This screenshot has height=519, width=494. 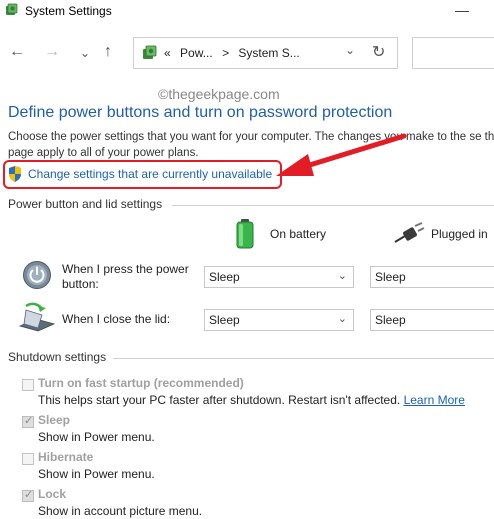 I want to click on search-input, so click(x=453, y=53).